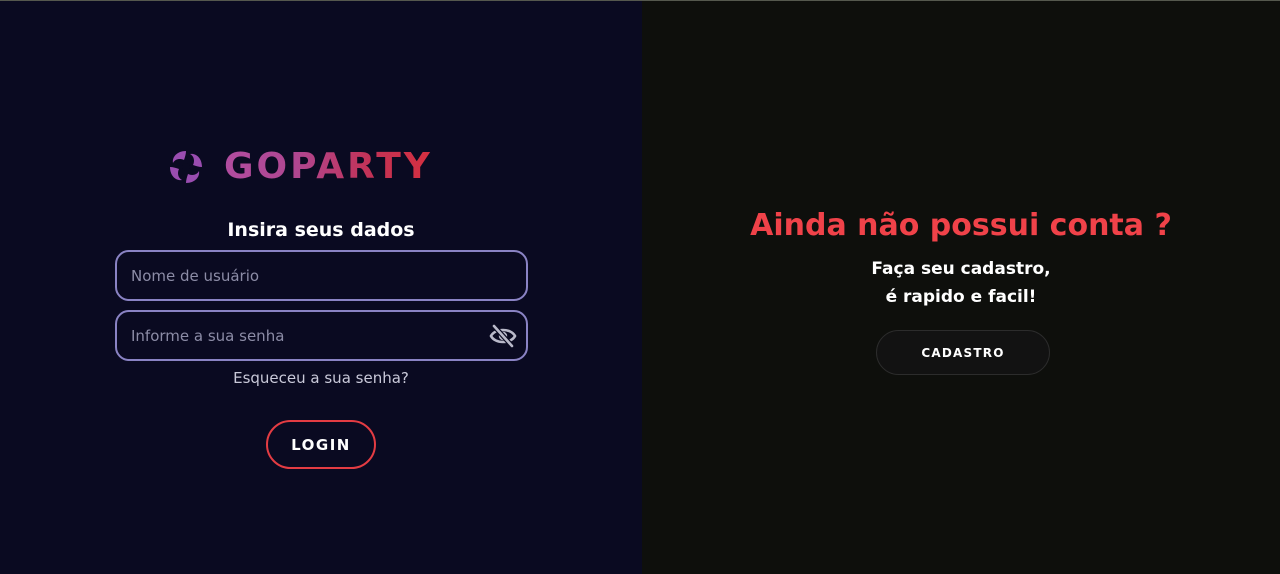 The height and width of the screenshot is (574, 1280). What do you see at coordinates (321, 378) in the screenshot?
I see `forgot-password-link: Esqueceu a sua senha?` at bounding box center [321, 378].